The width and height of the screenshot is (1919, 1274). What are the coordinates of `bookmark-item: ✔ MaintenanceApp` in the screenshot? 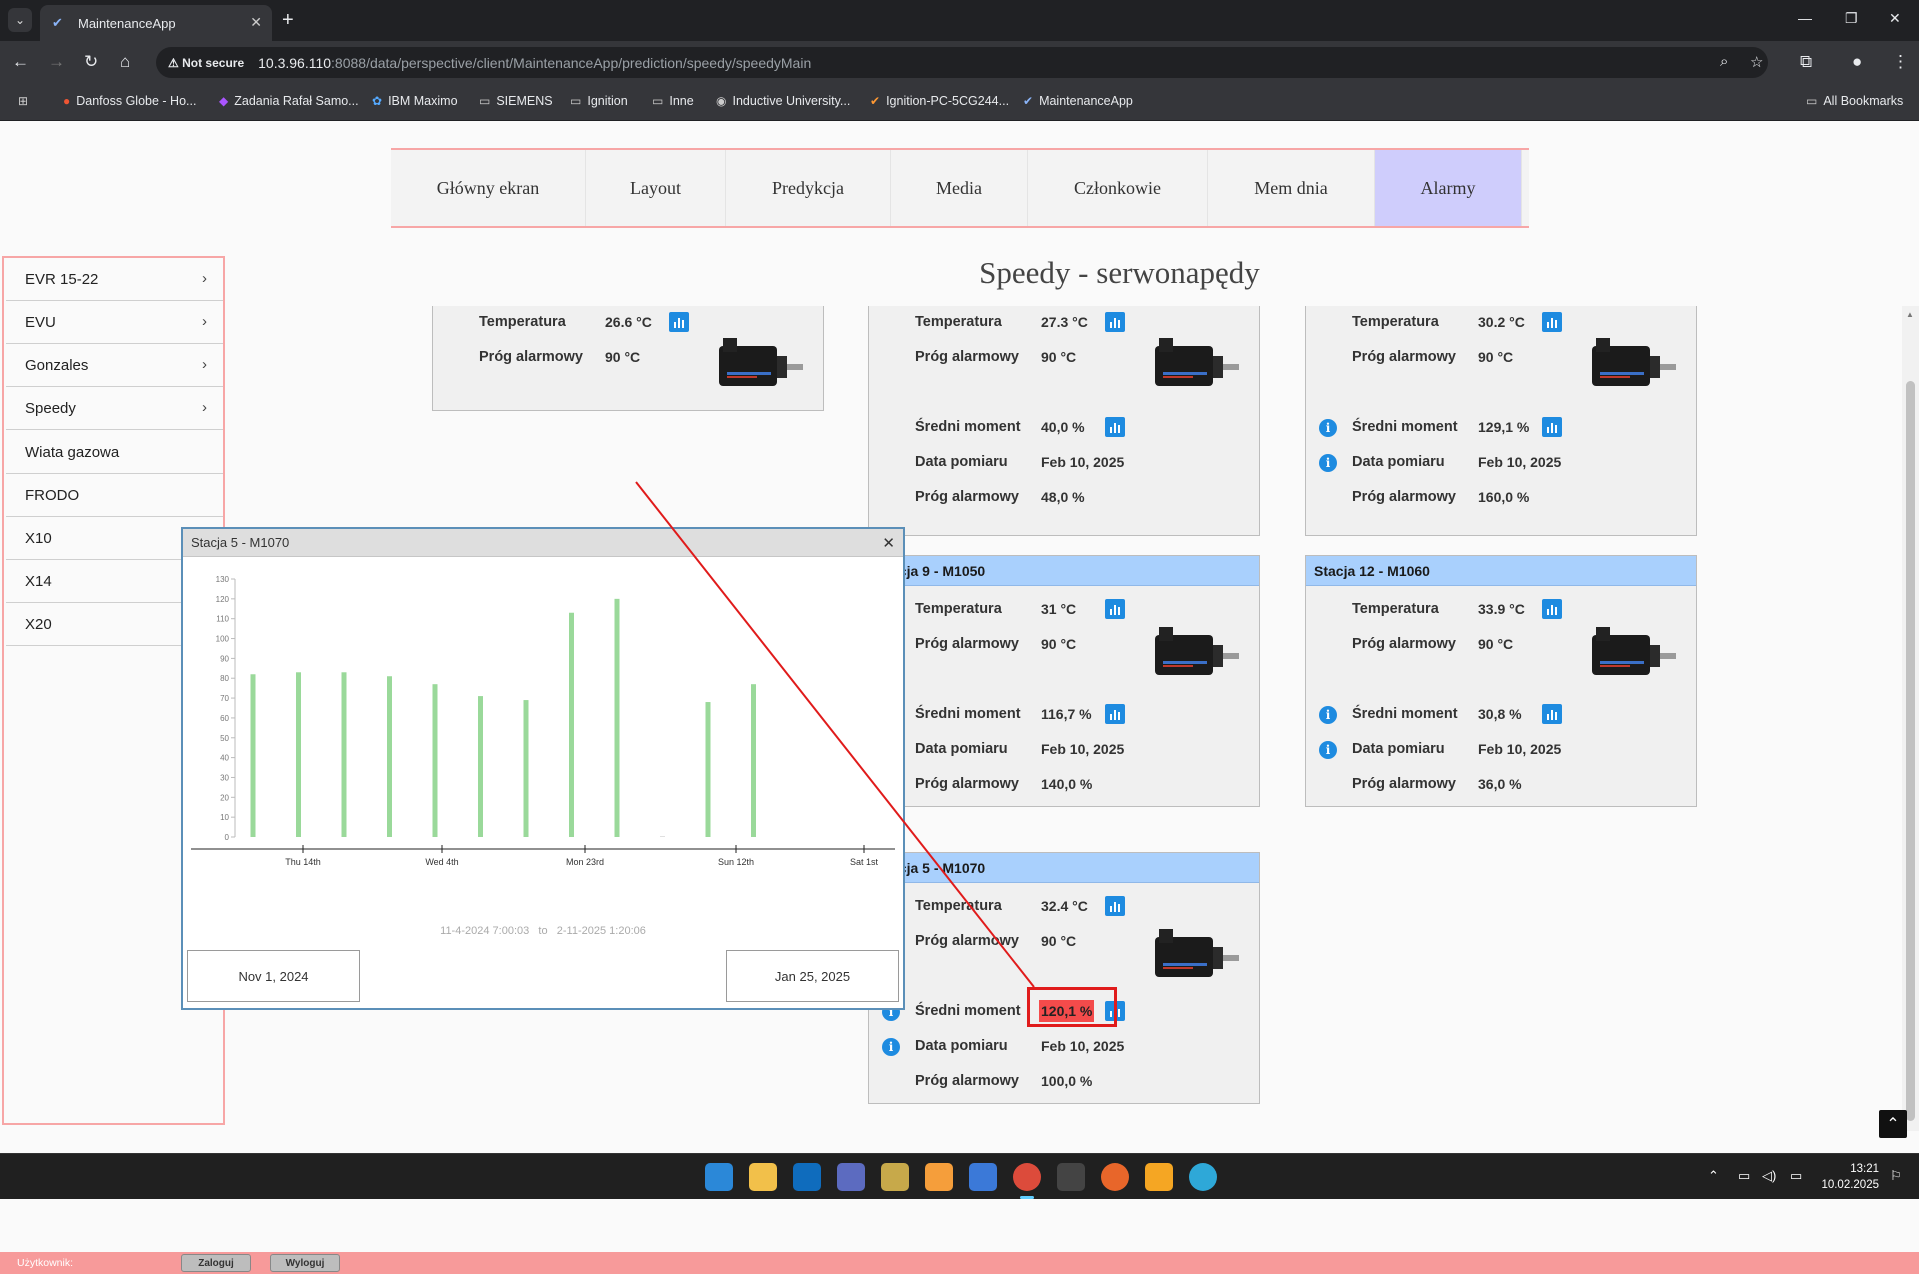 It's located at (1078, 101).